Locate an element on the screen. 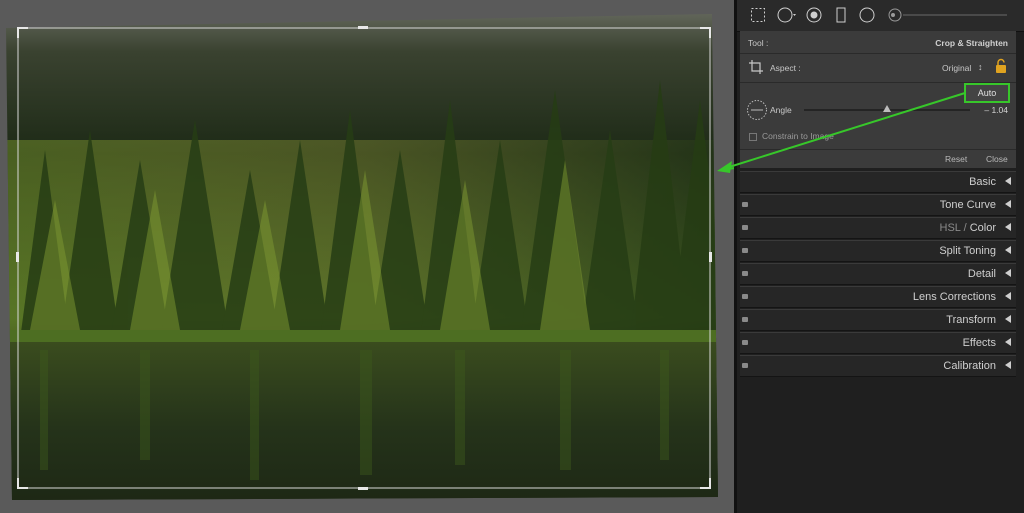 The image size is (1024, 513). auto-straighten-button: Auto is located at coordinates (987, 93).